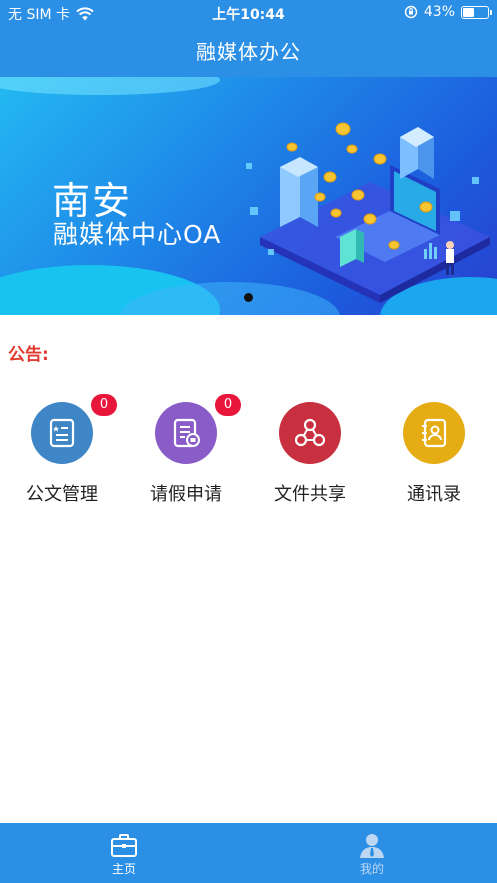 The height and width of the screenshot is (883, 497). I want to click on battery-icon, so click(476, 12).